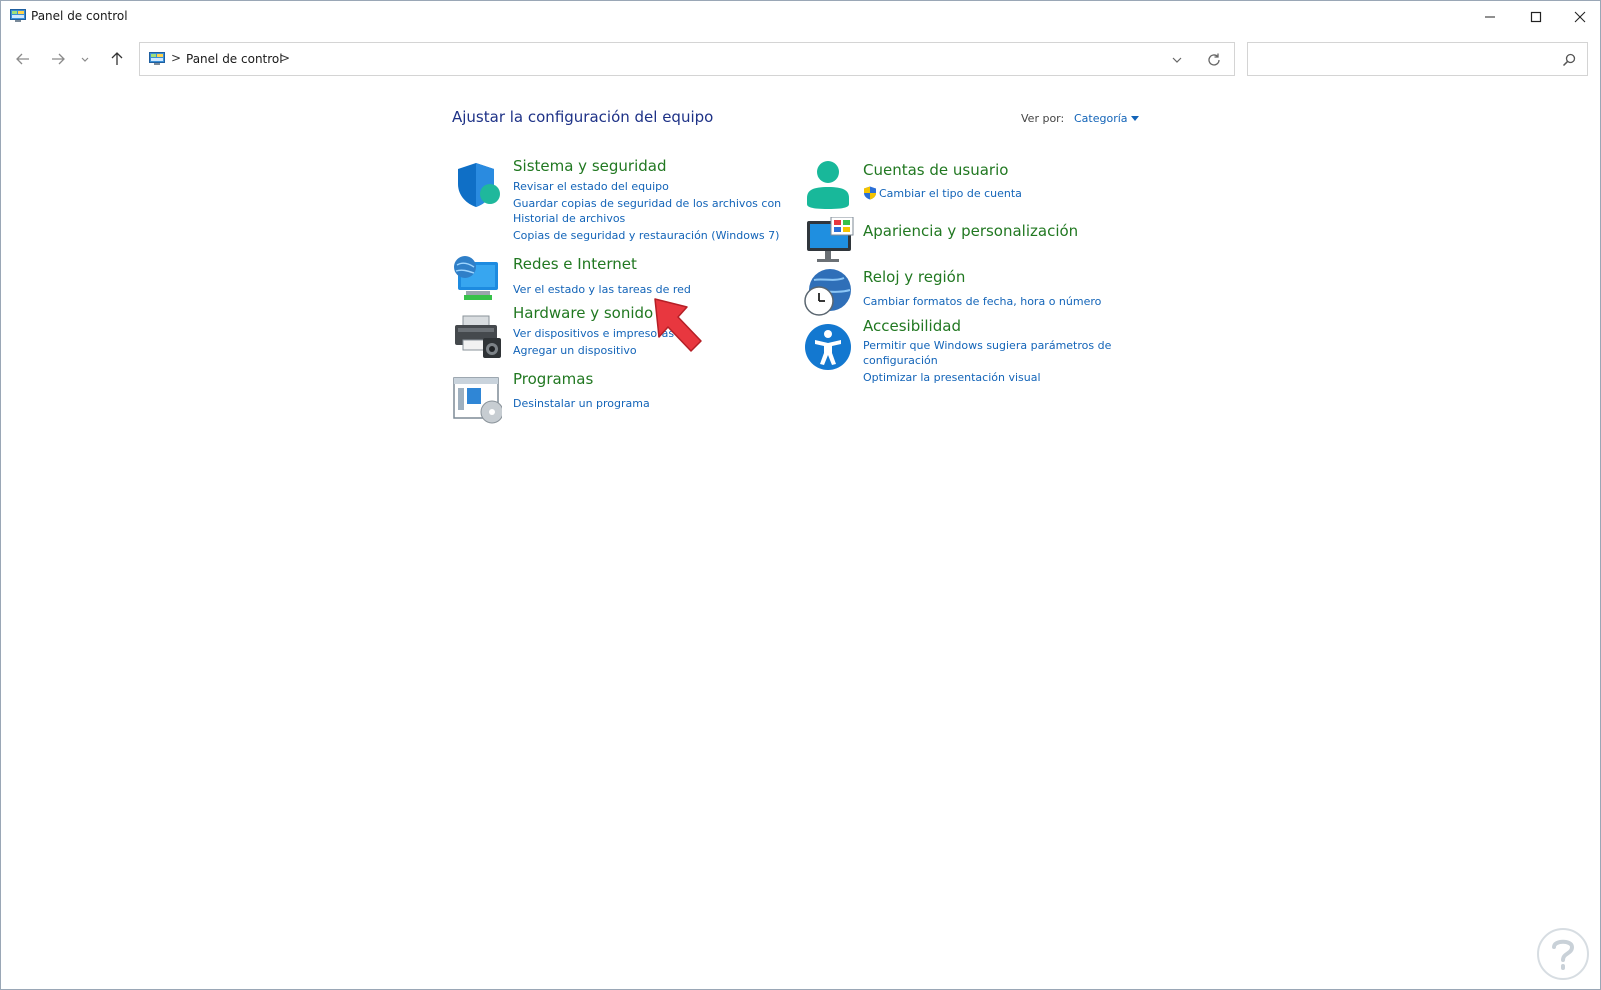  I want to click on view-by-label: Ver por:, so click(1043, 118).